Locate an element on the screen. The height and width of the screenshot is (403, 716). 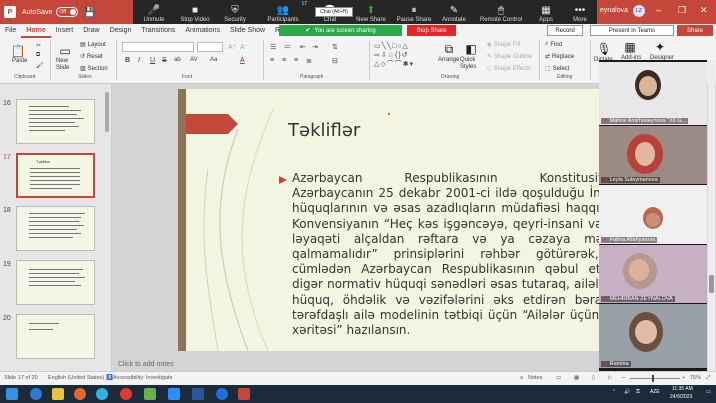
fit-to-window-icon: ⤢ is located at coordinates (708, 378).